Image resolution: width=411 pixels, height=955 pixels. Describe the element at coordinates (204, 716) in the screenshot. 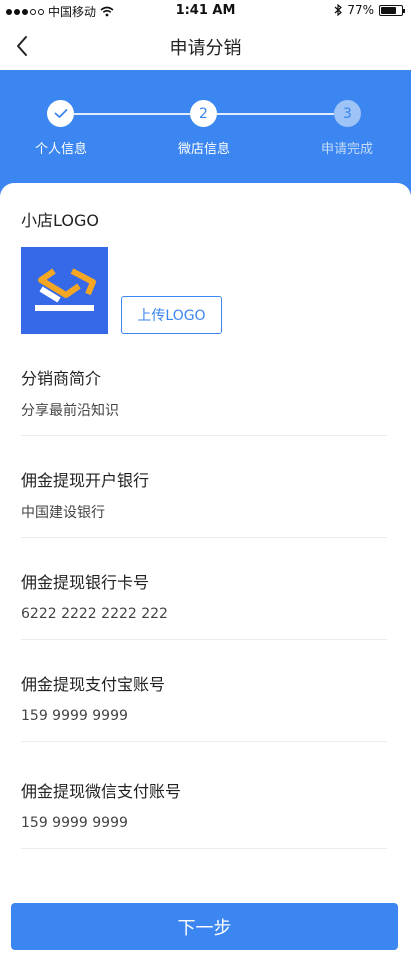

I see `alipay-input` at that location.